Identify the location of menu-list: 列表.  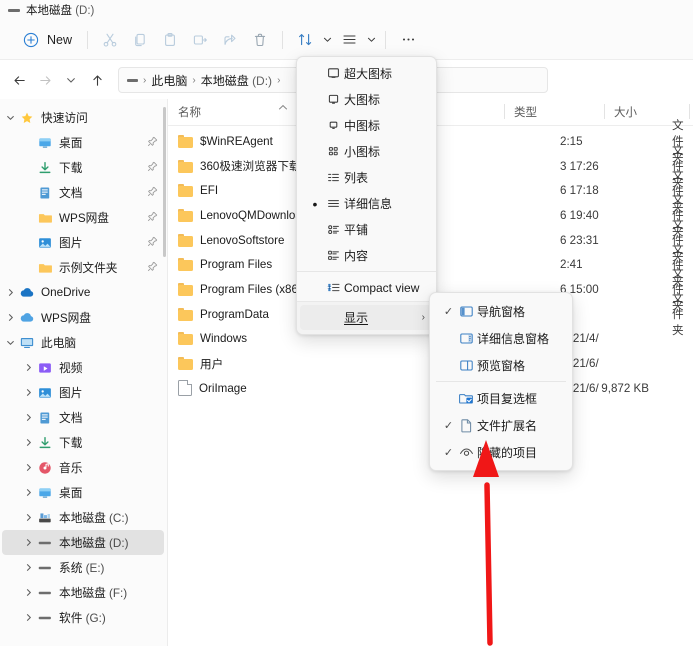
(366, 177).